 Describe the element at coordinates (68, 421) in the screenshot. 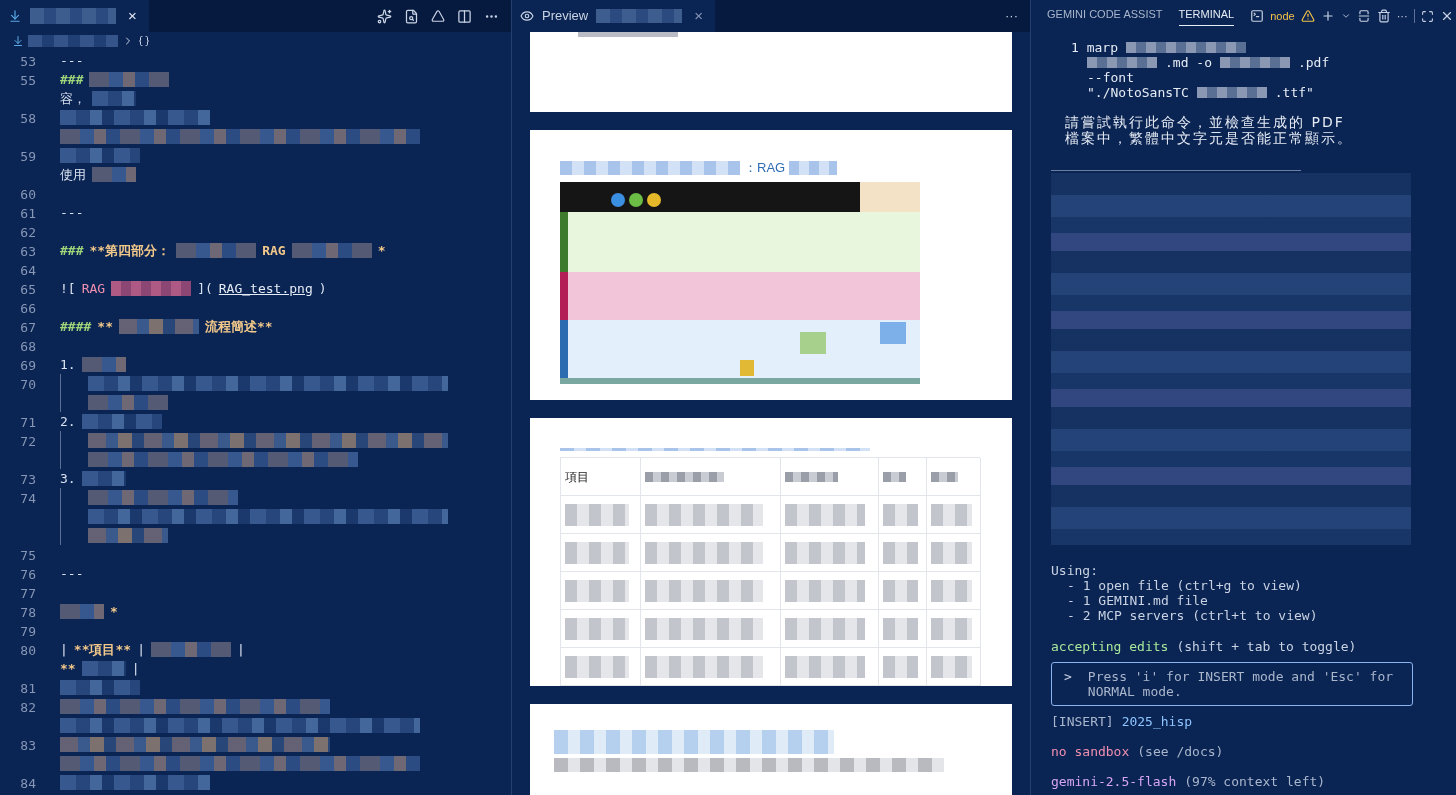

I see `code-text: 2.` at that location.